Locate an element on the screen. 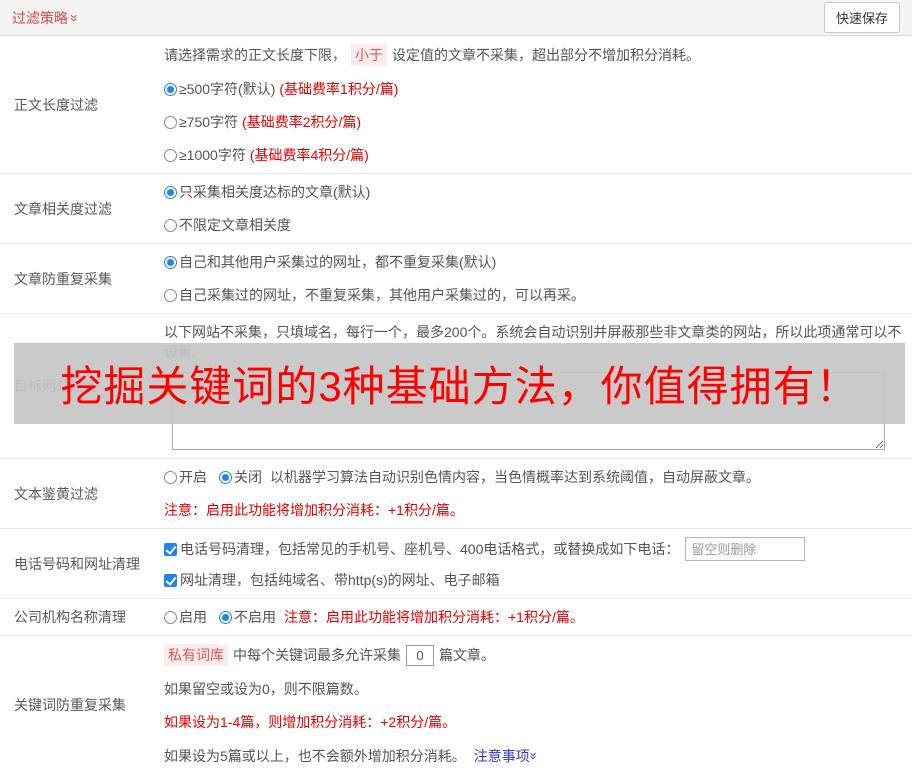 The image size is (912, 774). row-label: 关键词防重复采集 is located at coordinates (70, 705).